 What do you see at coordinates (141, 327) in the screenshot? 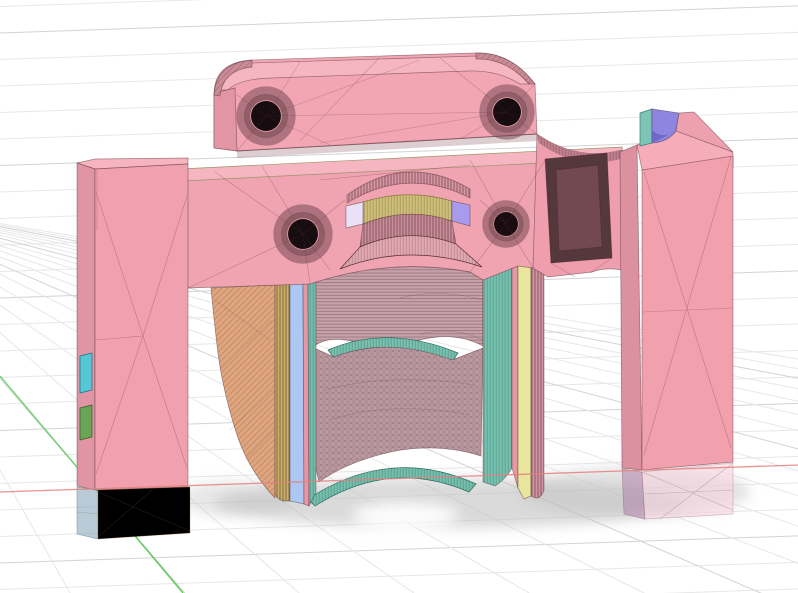
I see `left-leg-front` at bounding box center [141, 327].